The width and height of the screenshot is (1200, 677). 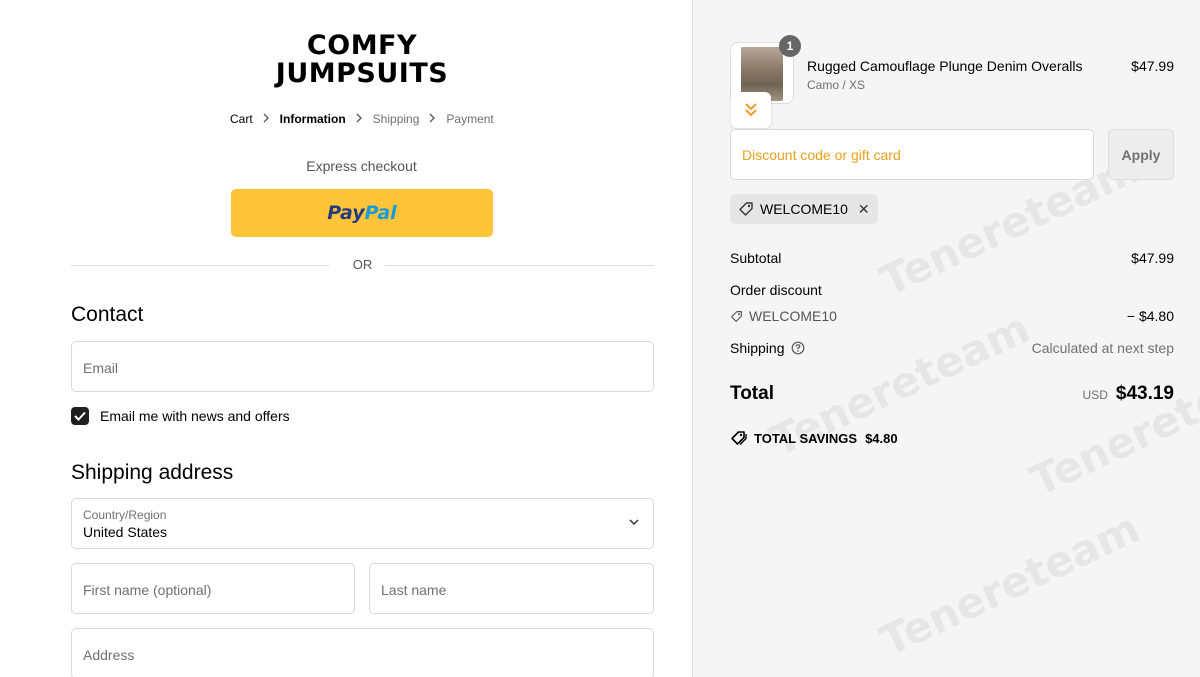 I want to click on discount-value: − $4.80, so click(x=1150, y=316).